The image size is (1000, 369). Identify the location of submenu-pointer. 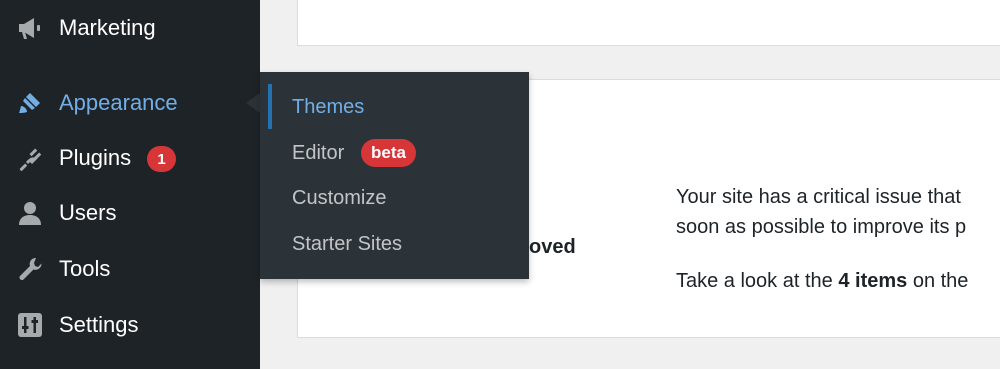
(253, 103).